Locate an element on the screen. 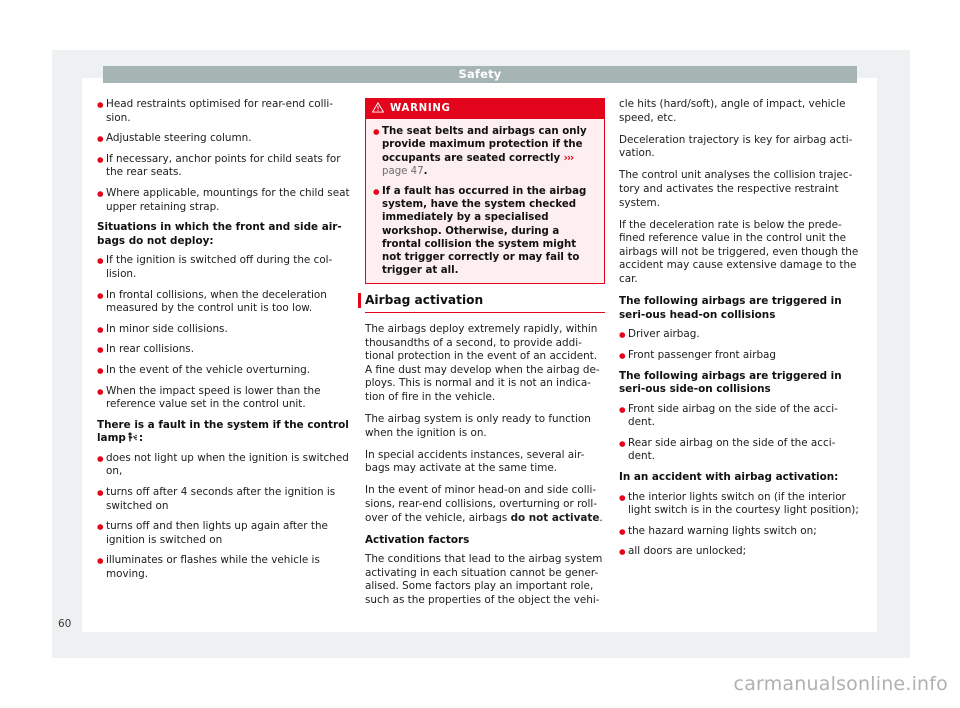 This screenshot has height=708, width=960. list-item: In minor side collisions. is located at coordinates (223, 330).